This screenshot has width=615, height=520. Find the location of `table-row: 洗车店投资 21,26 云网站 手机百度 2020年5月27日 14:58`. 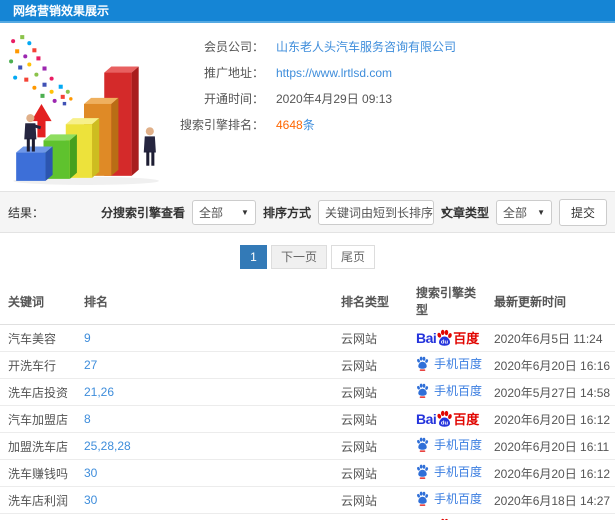

table-row: 洗车店投资 21,26 云网站 手机百度 2020年5月27日 14:58 is located at coordinates (307, 392).